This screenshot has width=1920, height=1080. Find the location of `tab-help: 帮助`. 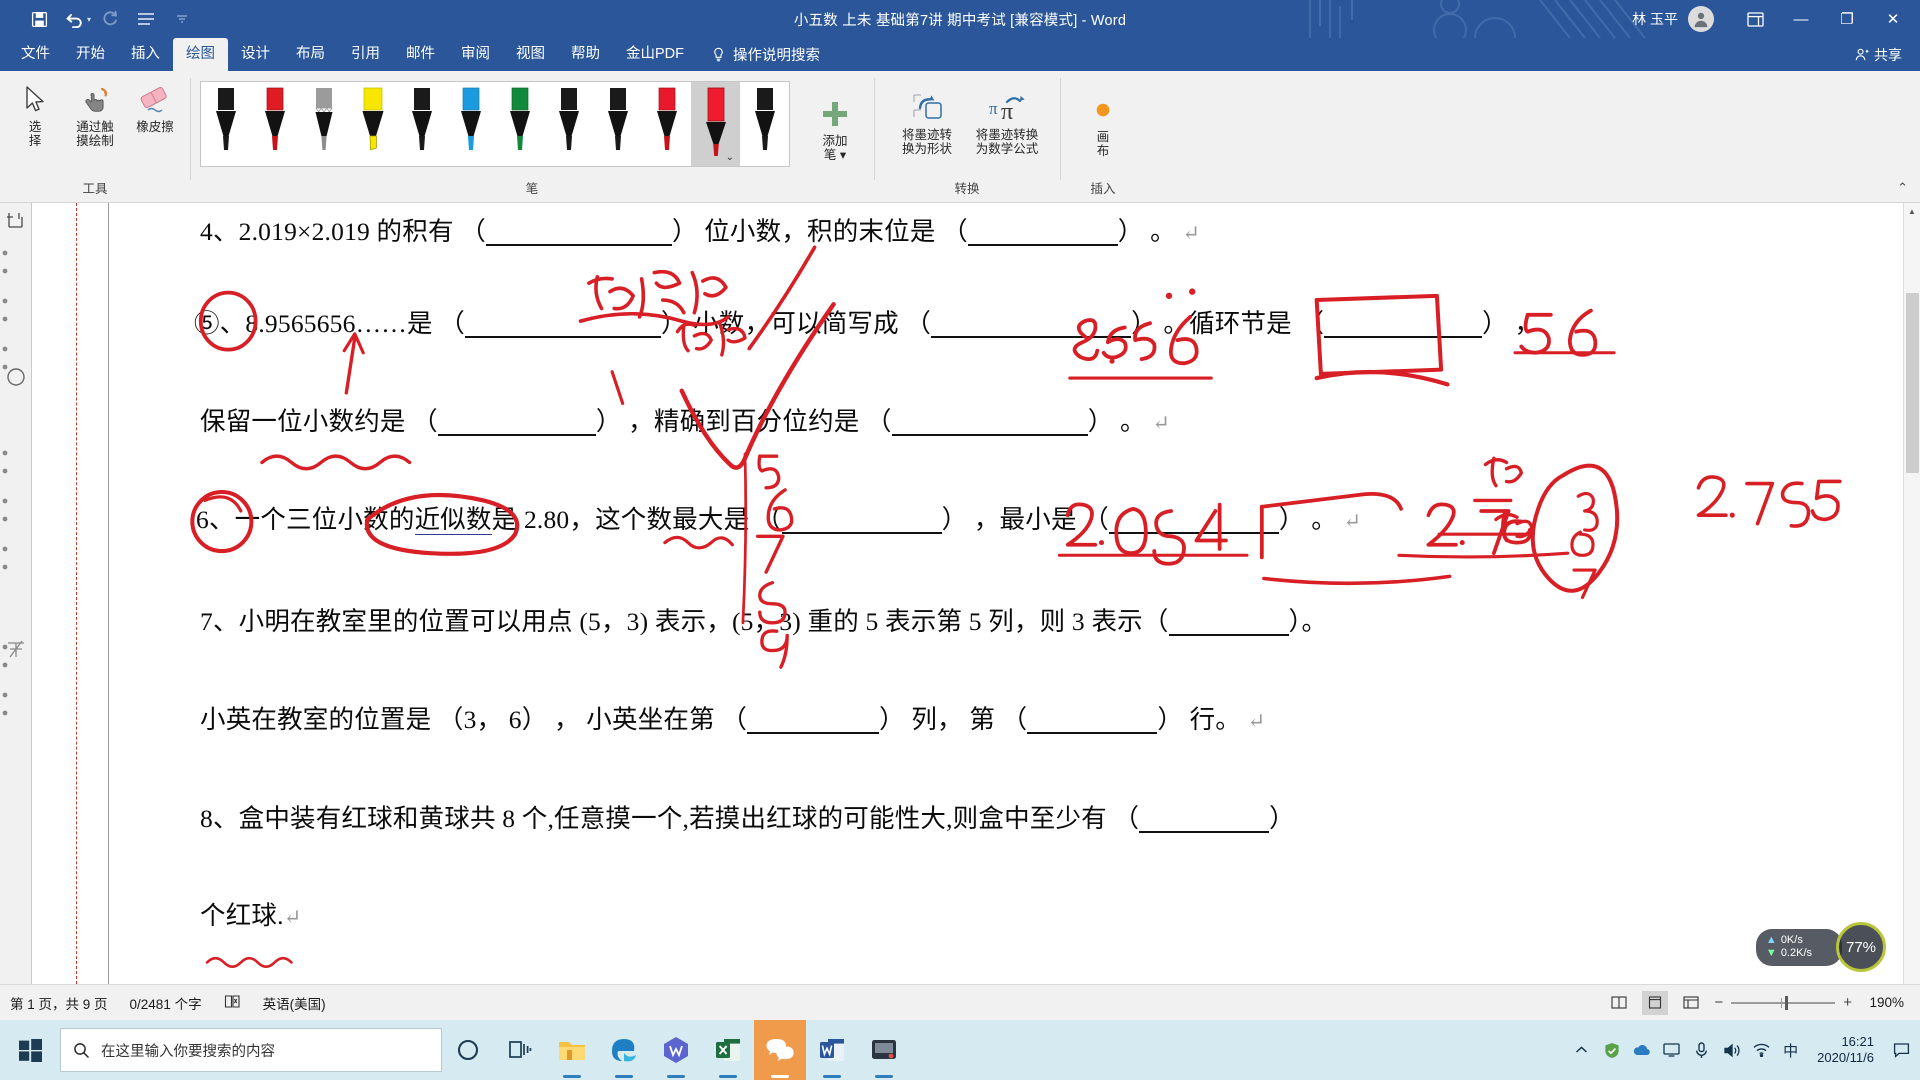

tab-help: 帮助 is located at coordinates (585, 54).